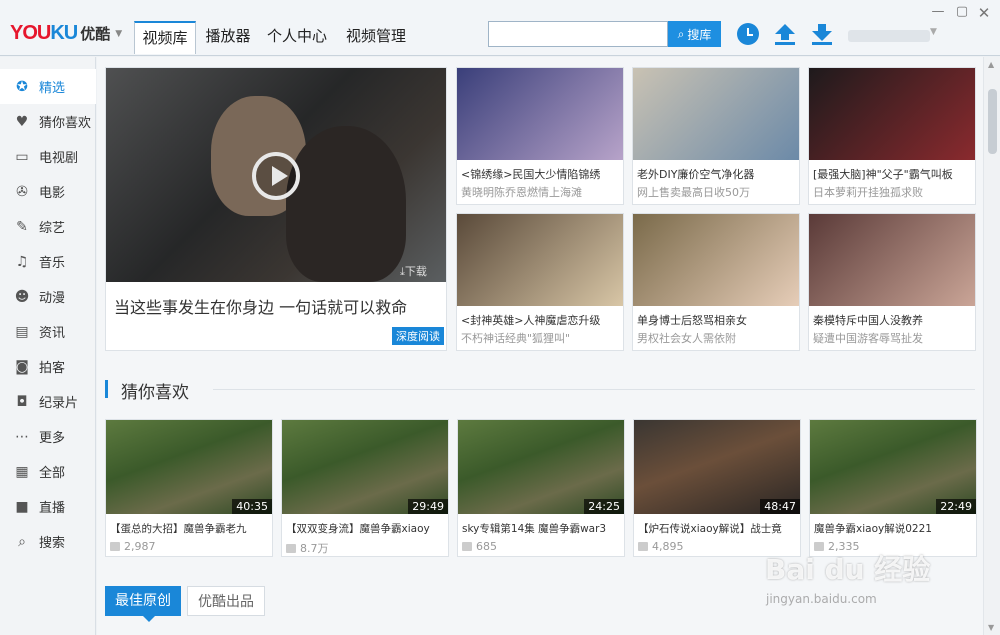 The height and width of the screenshot is (635, 1000). What do you see at coordinates (365, 525) in the screenshot?
I see `video-title: 【双双变身流】魔兽争霸xiaoy` at bounding box center [365, 525].